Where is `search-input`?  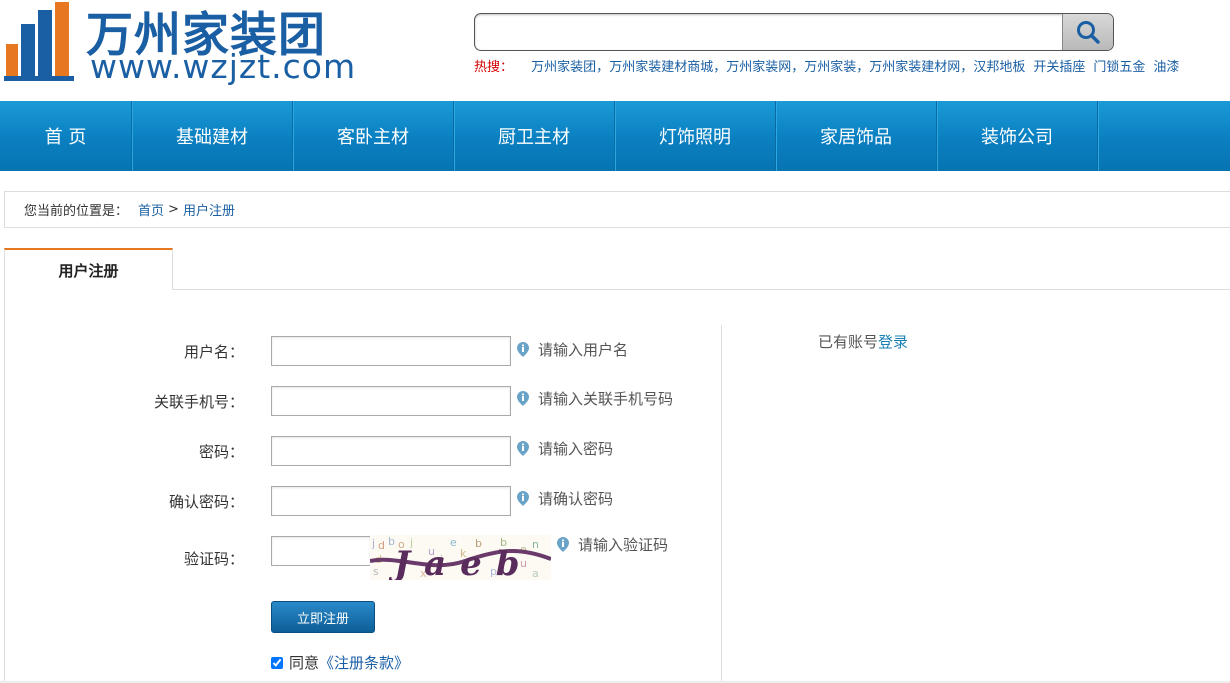 search-input is located at coordinates (767, 32).